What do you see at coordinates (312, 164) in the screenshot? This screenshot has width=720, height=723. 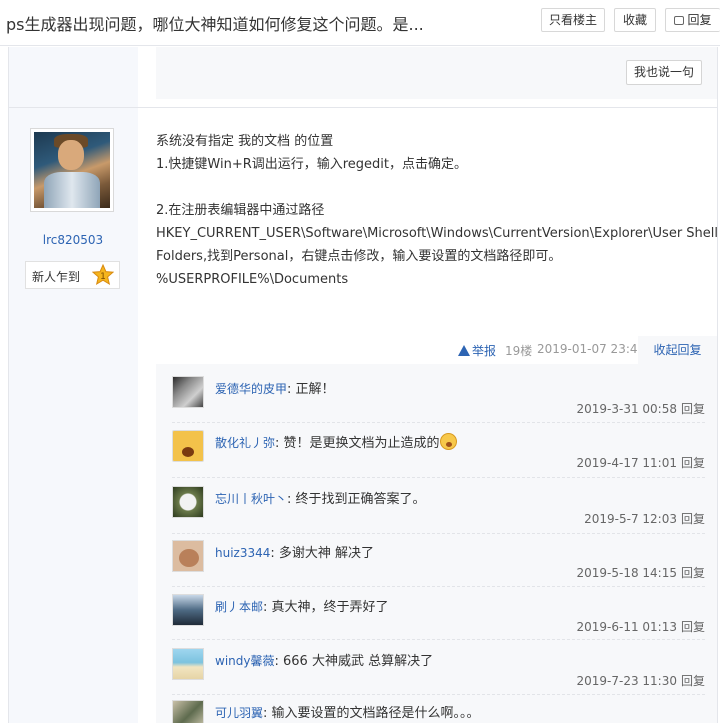 I see `post-line: 1.快捷键Win+R调出运行，输入regedit，点击确定。` at bounding box center [312, 164].